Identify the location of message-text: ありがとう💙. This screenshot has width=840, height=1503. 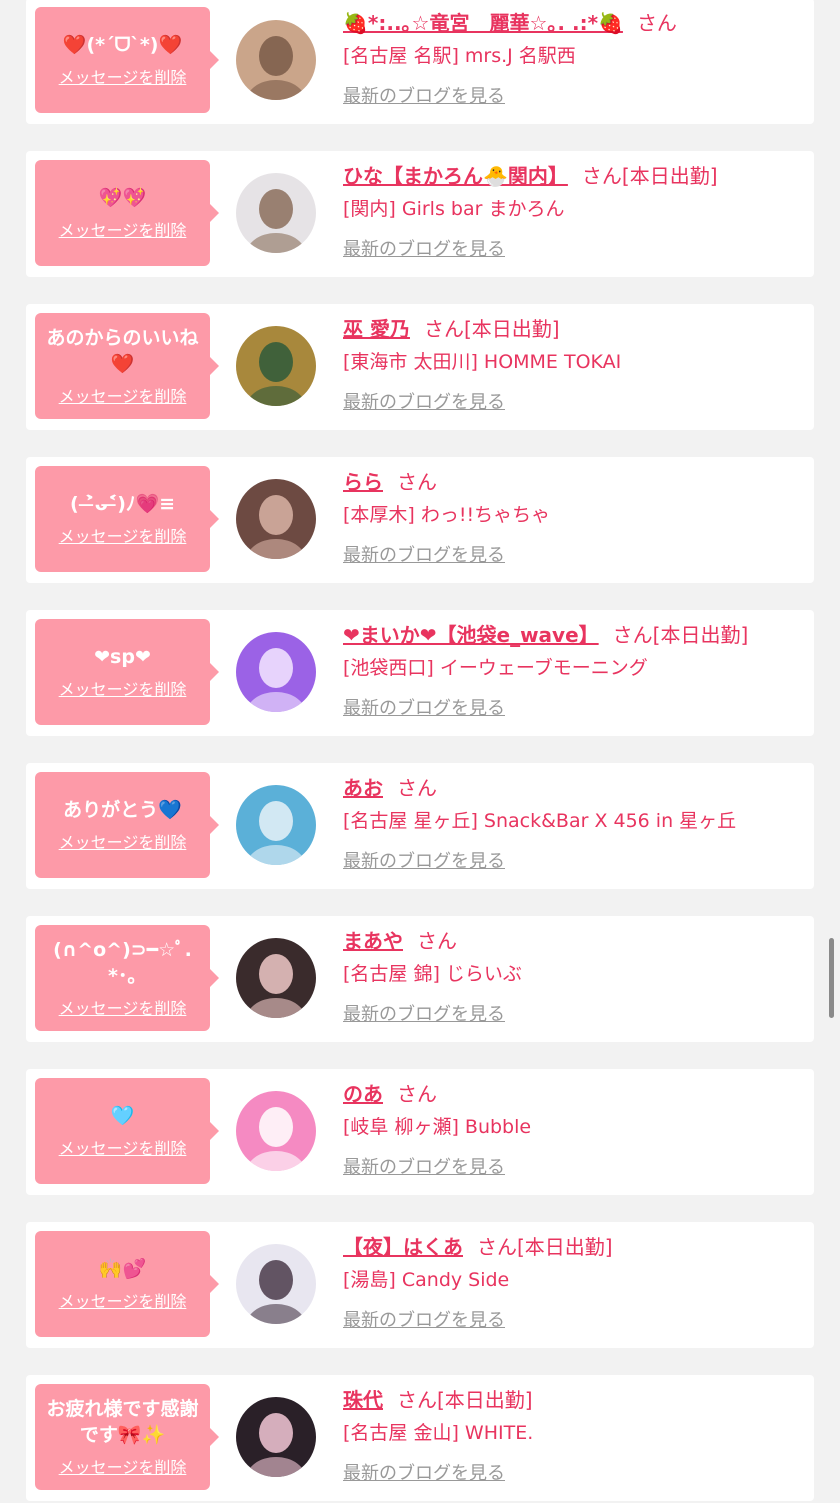
(122, 810).